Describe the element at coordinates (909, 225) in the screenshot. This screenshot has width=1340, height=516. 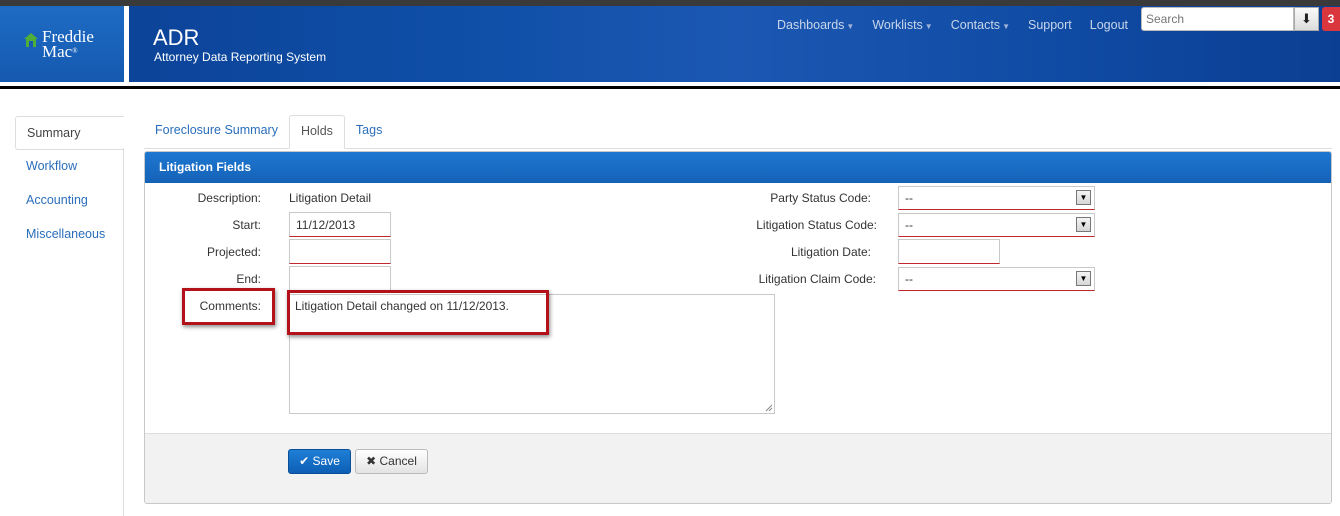
I see `litigation-status-value: --` at that location.